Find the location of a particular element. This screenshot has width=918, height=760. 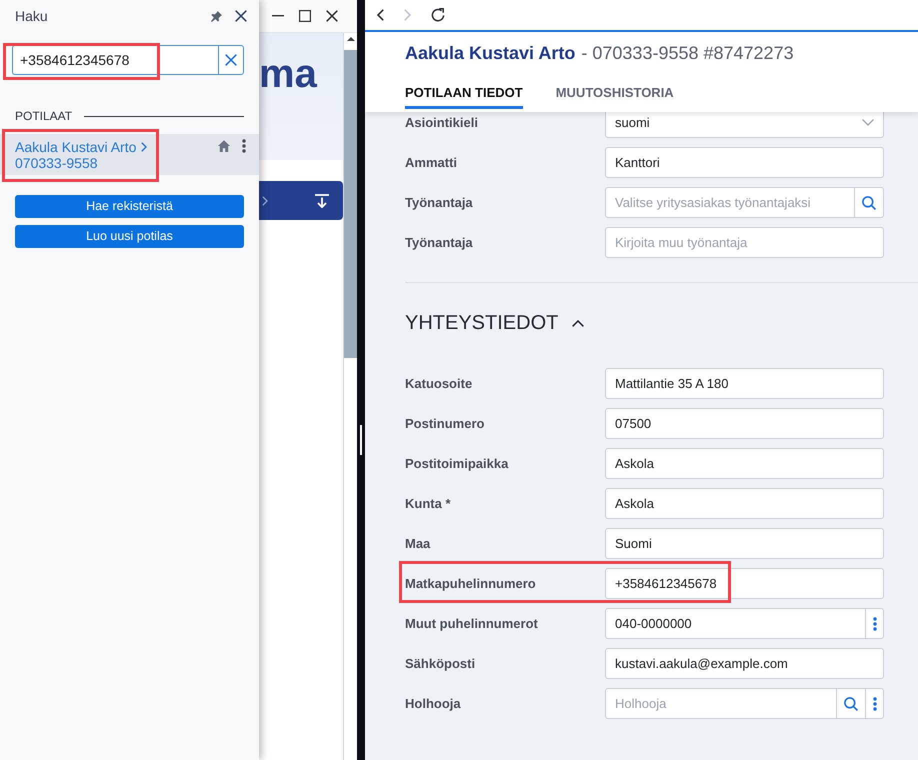

minimize-icon is located at coordinates (278, 16).